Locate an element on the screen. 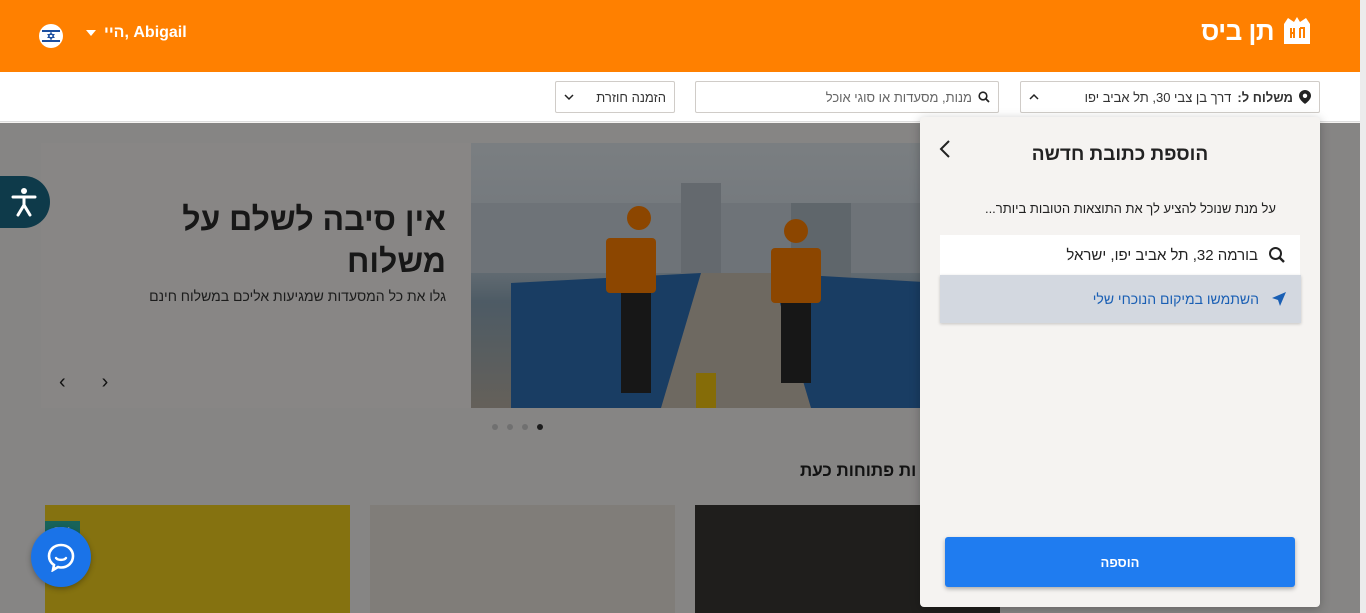 The image size is (1366, 613). panel-title: הוספת כתובת חדשה is located at coordinates (1120, 154).